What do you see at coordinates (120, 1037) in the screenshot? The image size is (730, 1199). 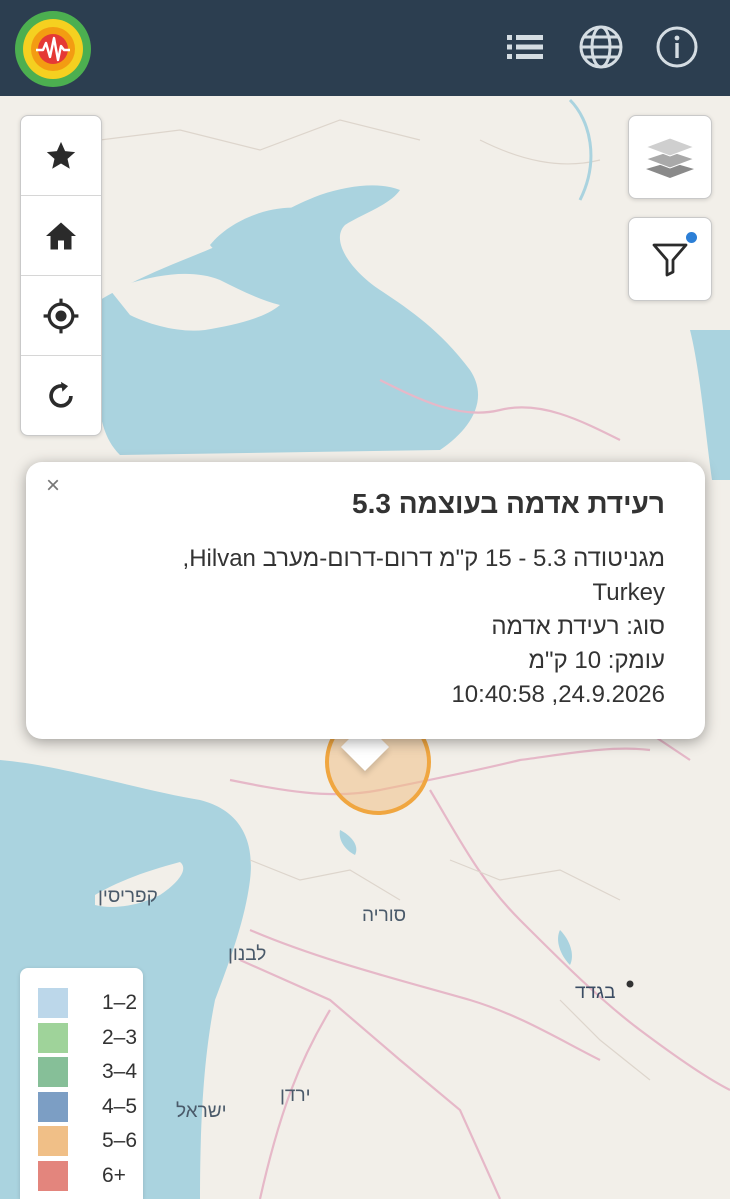 I see `legend-label: 2–3` at bounding box center [120, 1037].